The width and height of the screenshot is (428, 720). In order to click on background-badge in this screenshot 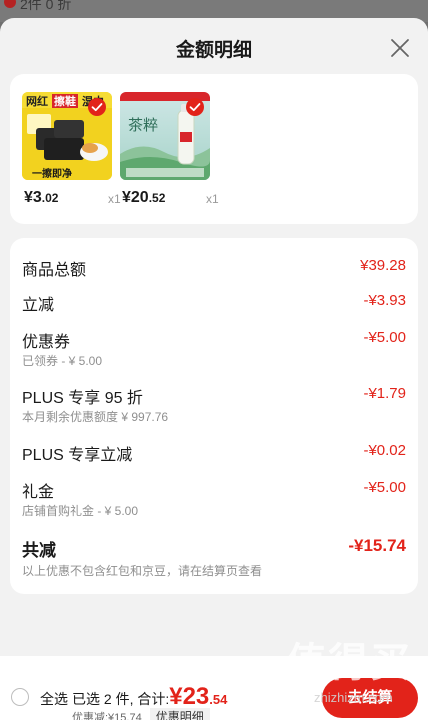, I will do `click(10, 4)`.